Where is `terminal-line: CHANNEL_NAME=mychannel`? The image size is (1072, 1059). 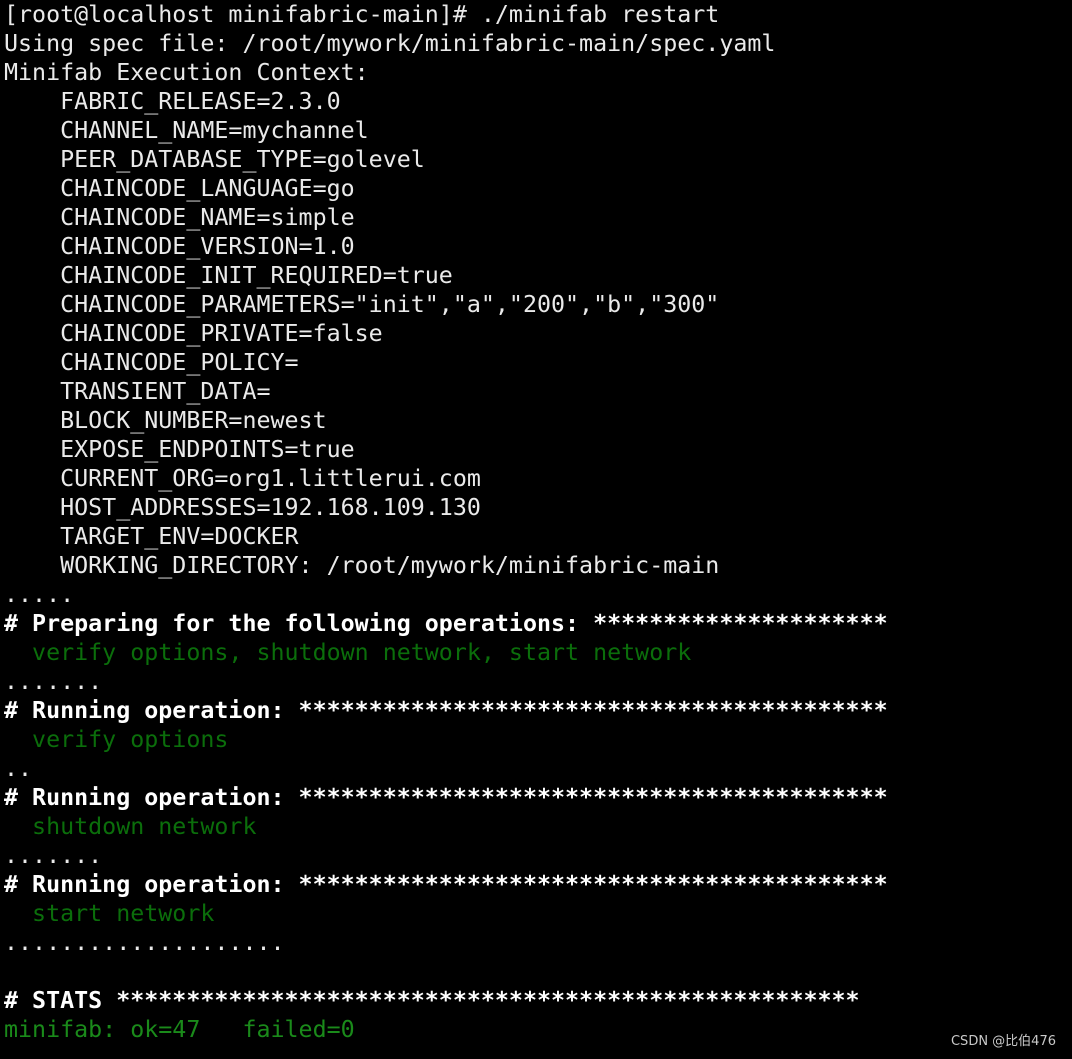
terminal-line: CHANNEL_NAME=mychannel is located at coordinates (186, 130).